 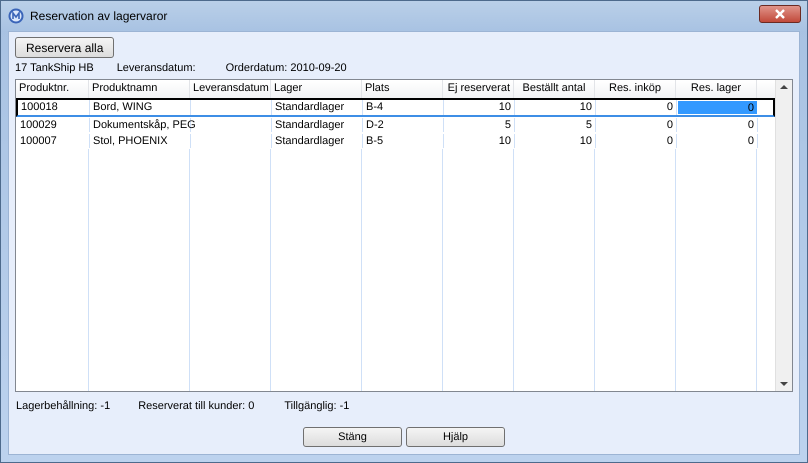 I want to click on window-title: Reservation av lagervaror, so click(x=99, y=16).